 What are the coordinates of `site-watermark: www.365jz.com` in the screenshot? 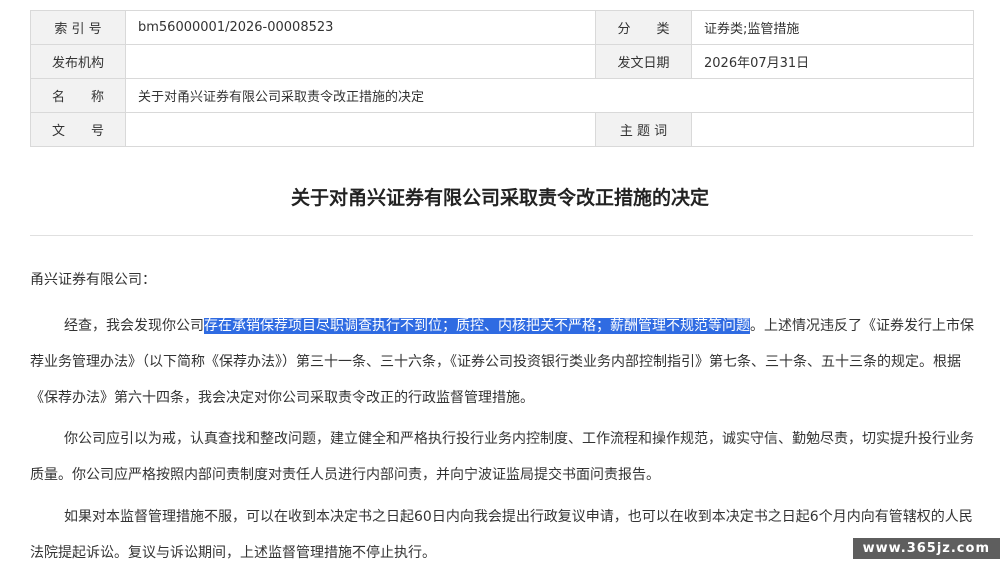 It's located at (926, 548).